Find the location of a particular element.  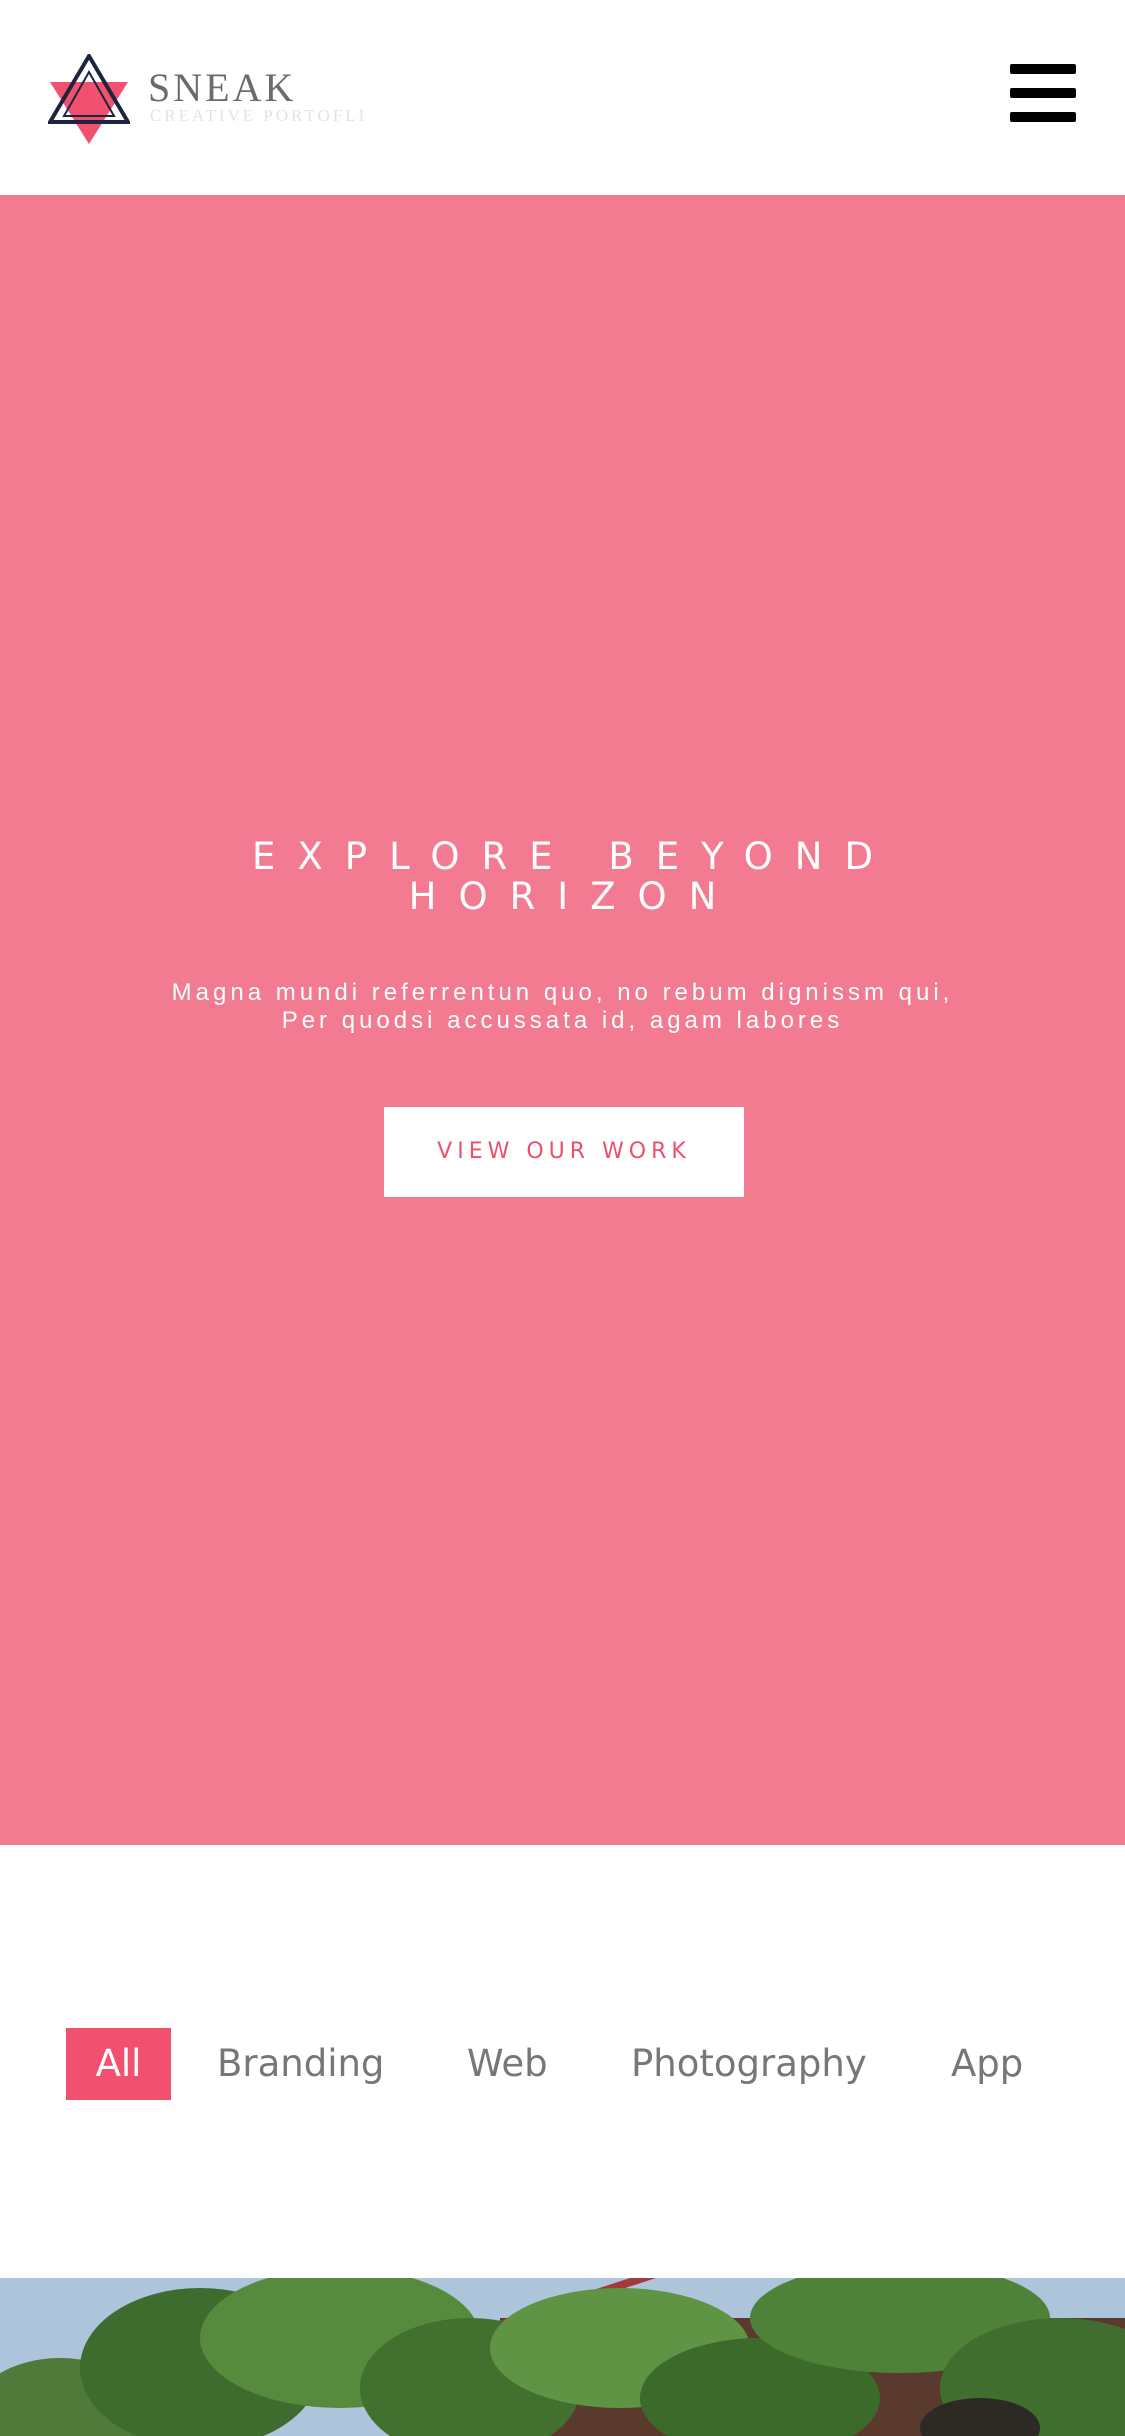

brand-name: SNEAK is located at coordinates (222, 87).